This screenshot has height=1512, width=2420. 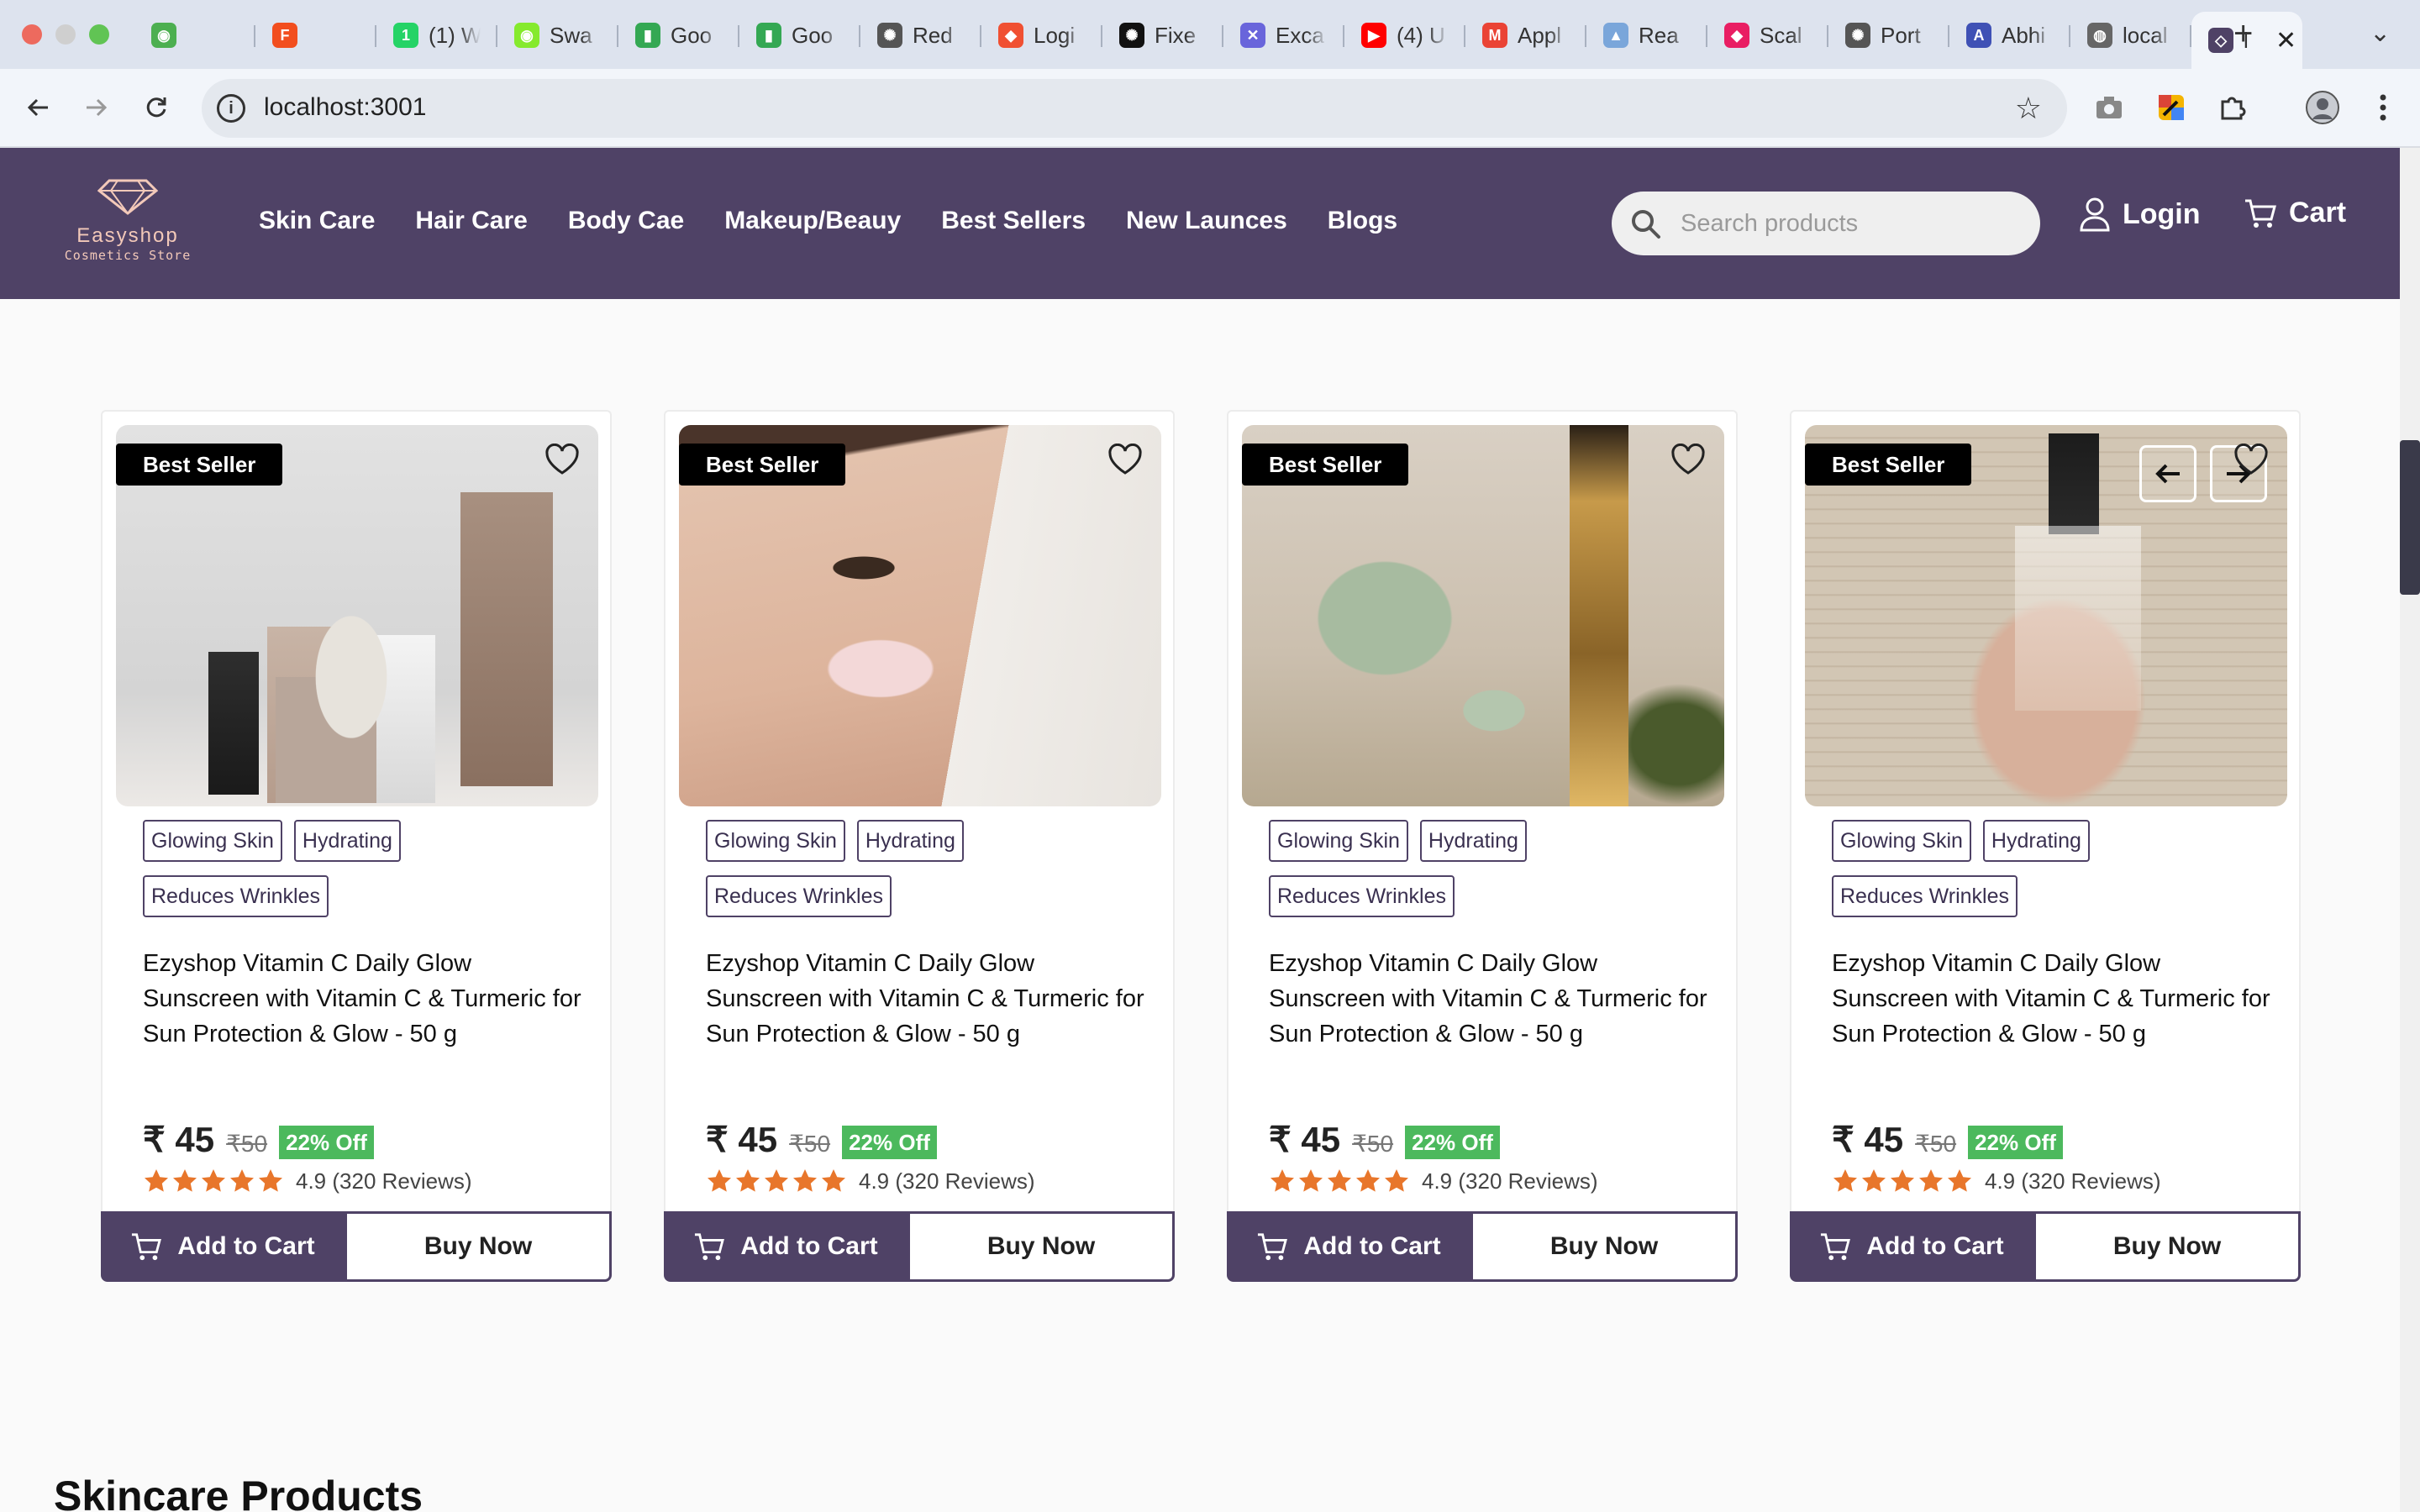 What do you see at coordinates (99, 34) in the screenshot?
I see `window-maximize-button` at bounding box center [99, 34].